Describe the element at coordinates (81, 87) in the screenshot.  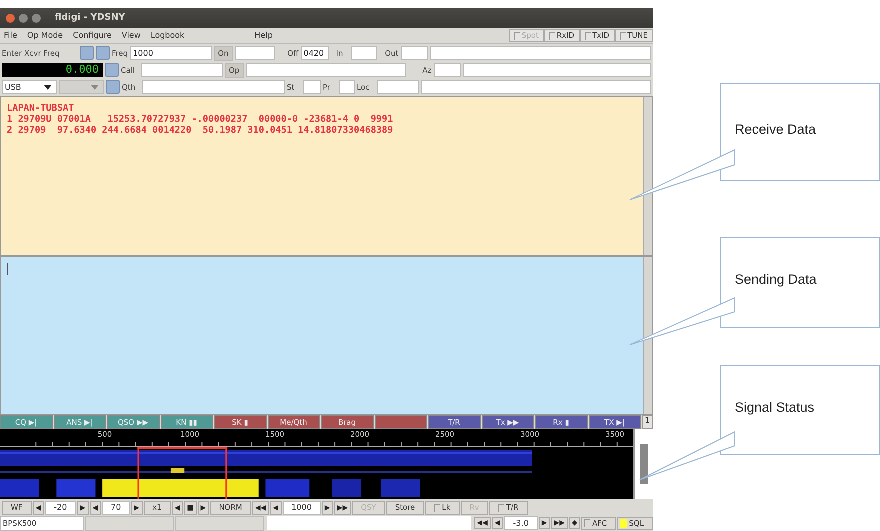
I see `bandwidth-dropdown` at that location.